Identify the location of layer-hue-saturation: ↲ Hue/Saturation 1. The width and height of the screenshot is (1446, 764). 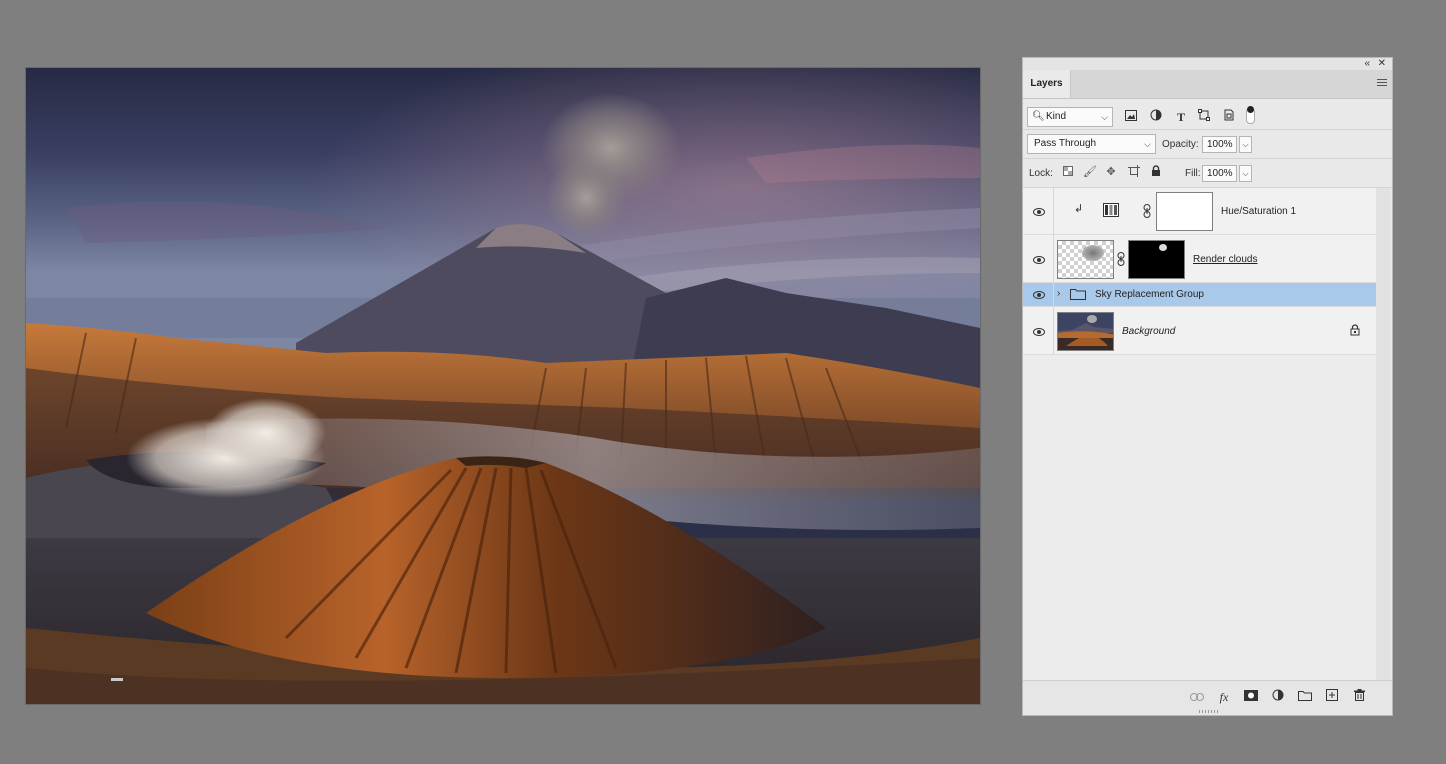
(1200, 211).